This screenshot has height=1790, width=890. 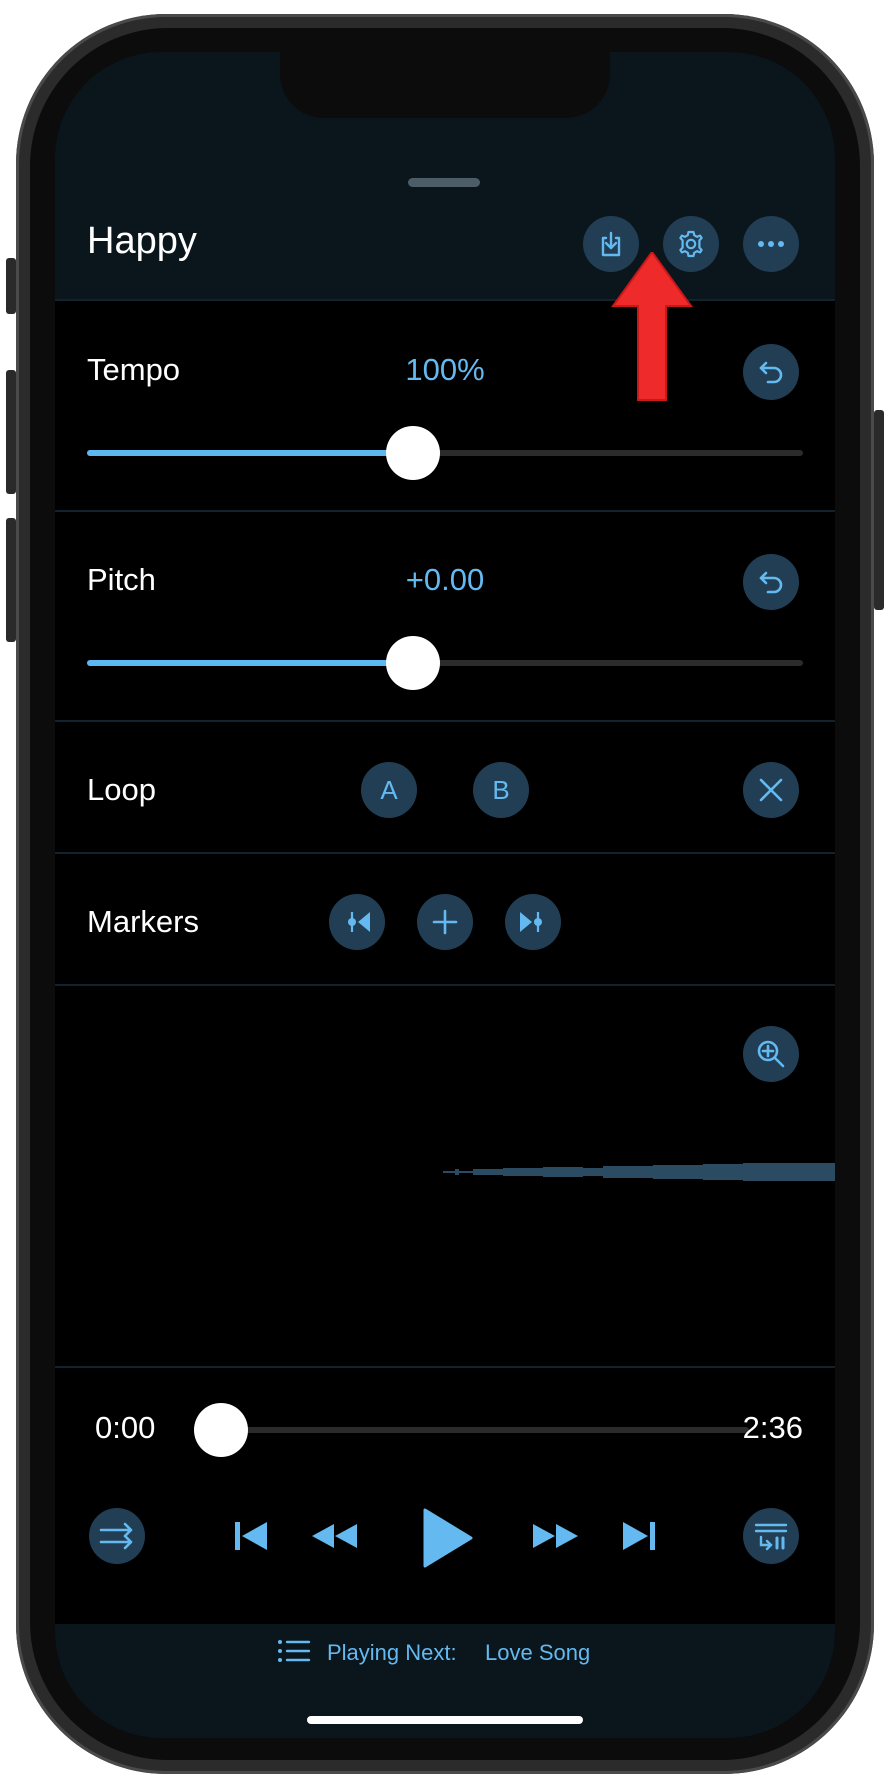 What do you see at coordinates (294, 1651) in the screenshot?
I see `list-icon` at bounding box center [294, 1651].